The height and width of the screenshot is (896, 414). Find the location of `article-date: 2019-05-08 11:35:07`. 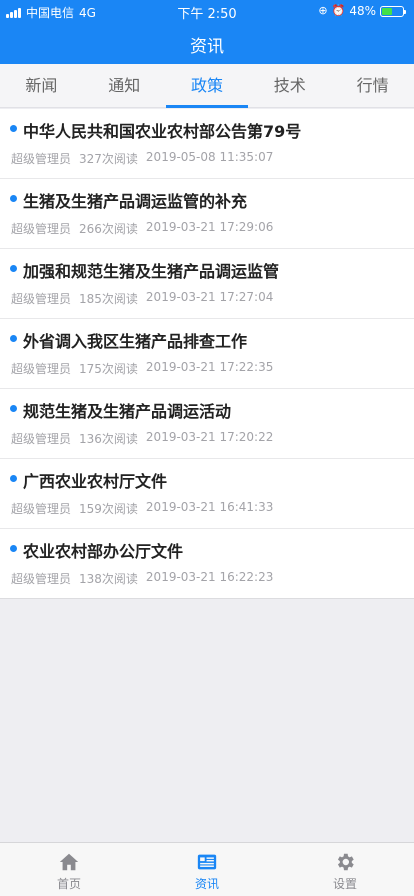

article-date: 2019-05-08 11:35:07 is located at coordinates (209, 157).